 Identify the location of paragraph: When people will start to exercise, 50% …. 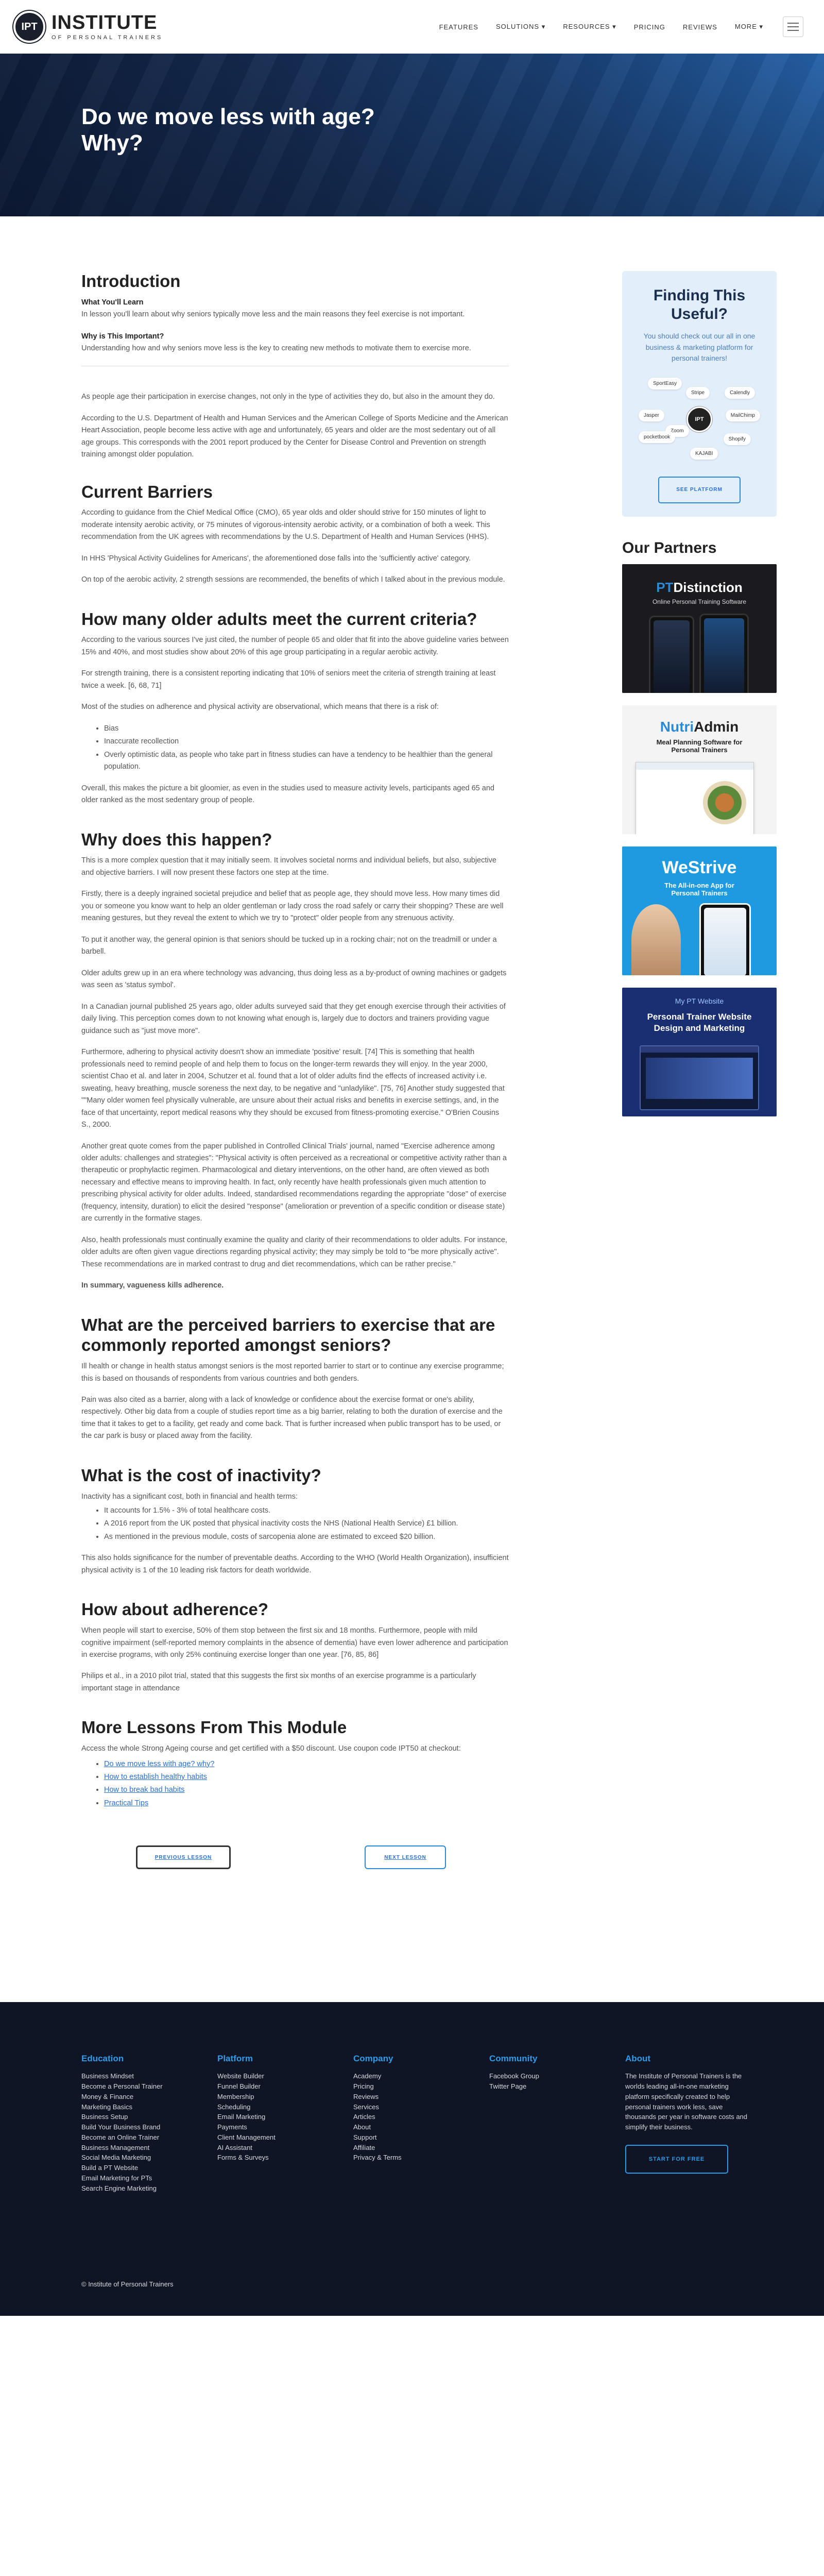
(295, 1642).